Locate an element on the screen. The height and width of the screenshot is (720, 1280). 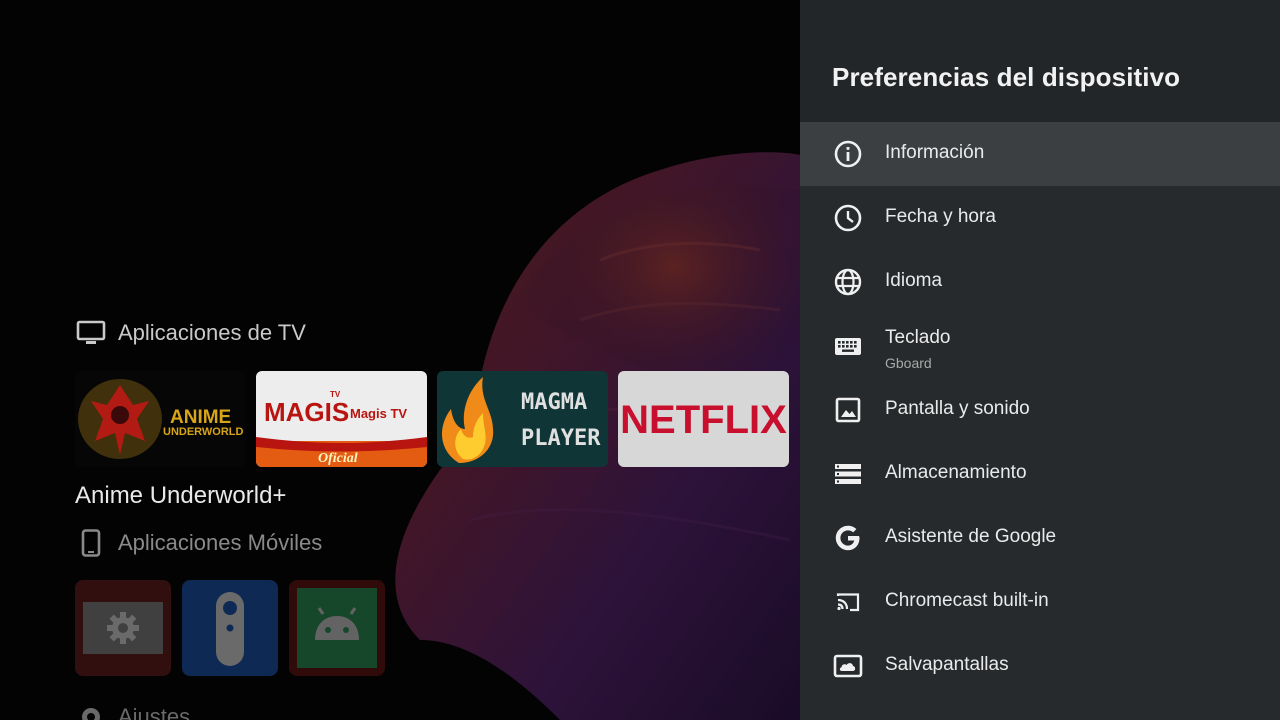
svg-text: Magis TV is located at coordinates (378, 413).